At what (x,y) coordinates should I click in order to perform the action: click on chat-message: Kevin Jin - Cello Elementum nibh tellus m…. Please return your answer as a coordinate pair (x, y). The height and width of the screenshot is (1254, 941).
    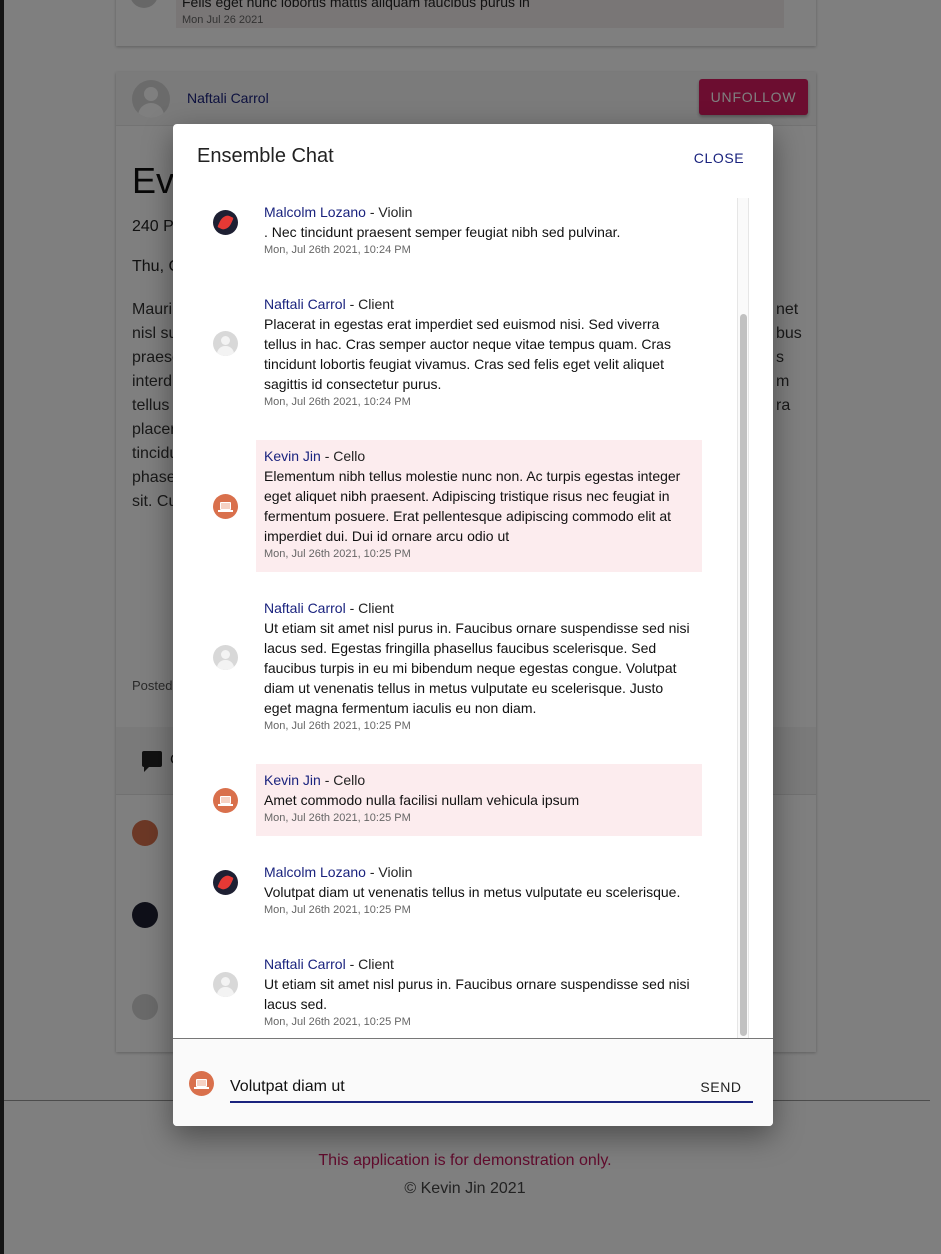
    Looking at the image, I should click on (463, 506).